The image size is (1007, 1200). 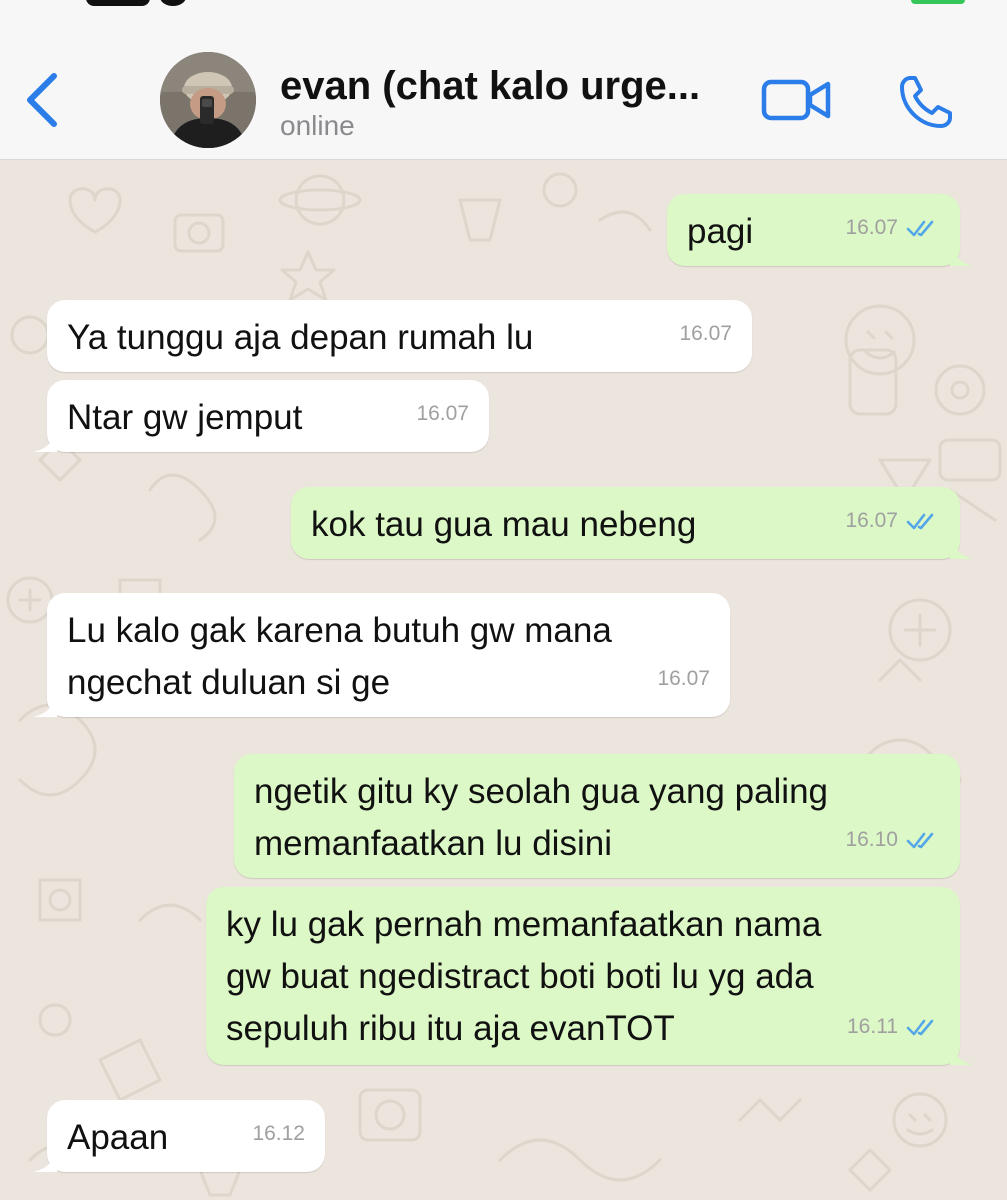 What do you see at coordinates (317, 125) in the screenshot?
I see `contact-status: online` at bounding box center [317, 125].